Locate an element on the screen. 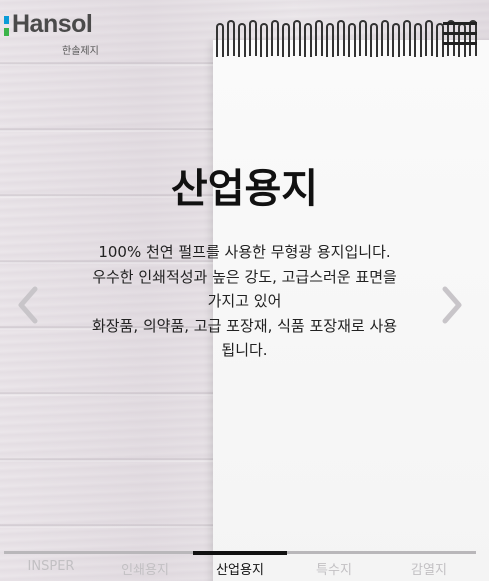 Image resolution: width=489 pixels, height=581 pixels. logo-subtitle: 한솔제지 is located at coordinates (80, 51).